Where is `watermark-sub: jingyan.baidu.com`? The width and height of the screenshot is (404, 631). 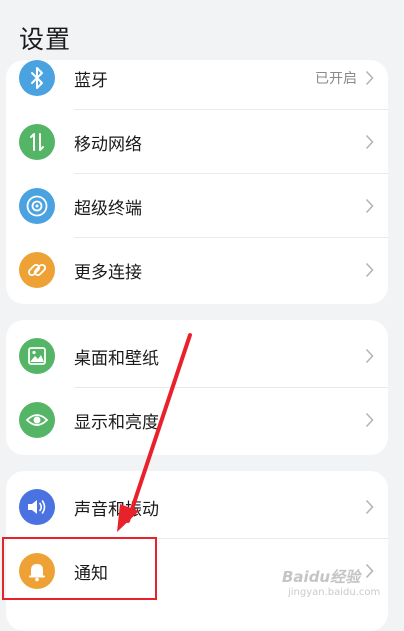
watermark-sub: jingyan.baidu.com is located at coordinates (334, 592).